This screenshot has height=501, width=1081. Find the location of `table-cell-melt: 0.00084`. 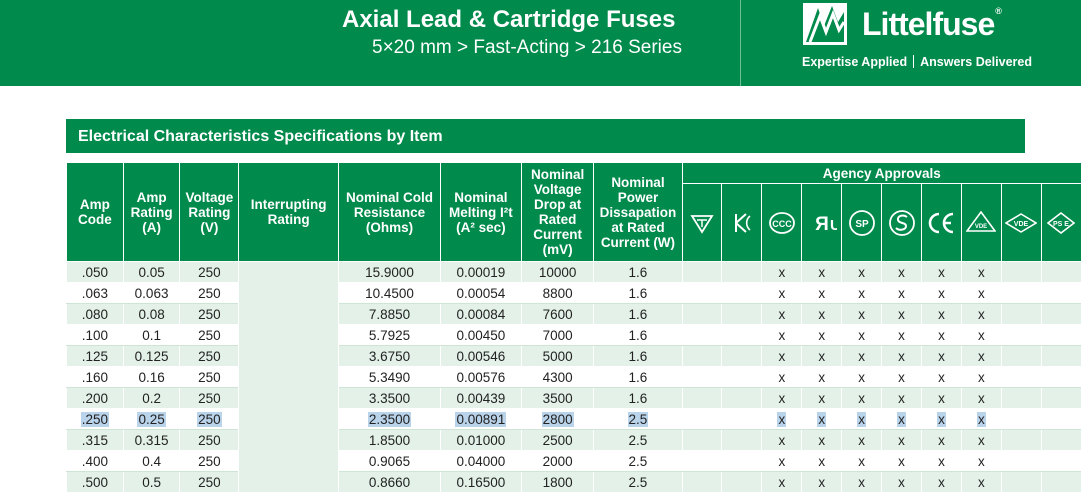

table-cell-melt: 0.00084 is located at coordinates (480, 314).